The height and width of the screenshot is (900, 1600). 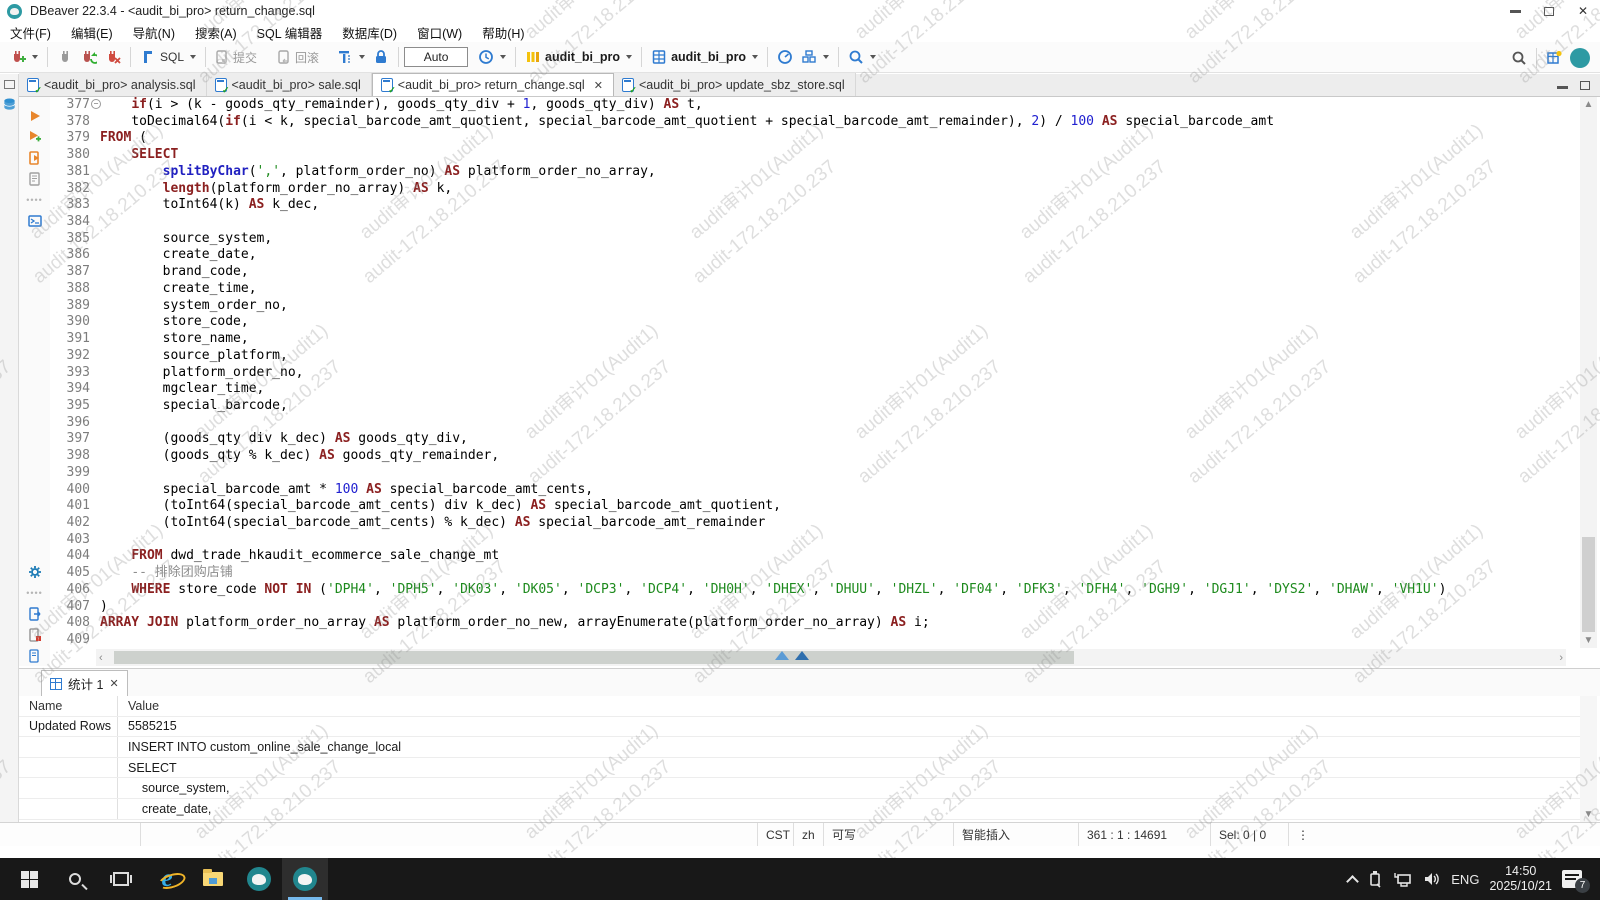 What do you see at coordinates (815, 573) in the screenshot?
I see `code-line: 405 -- 排除团购店铺` at bounding box center [815, 573].